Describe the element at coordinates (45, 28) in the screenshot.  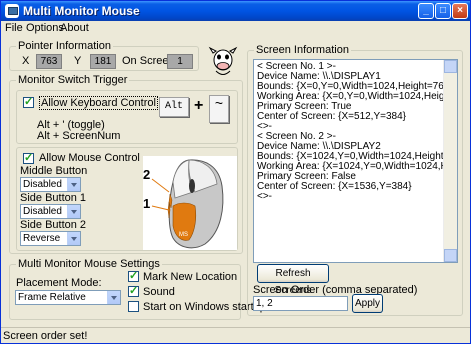
I see `menu-options: Options` at that location.